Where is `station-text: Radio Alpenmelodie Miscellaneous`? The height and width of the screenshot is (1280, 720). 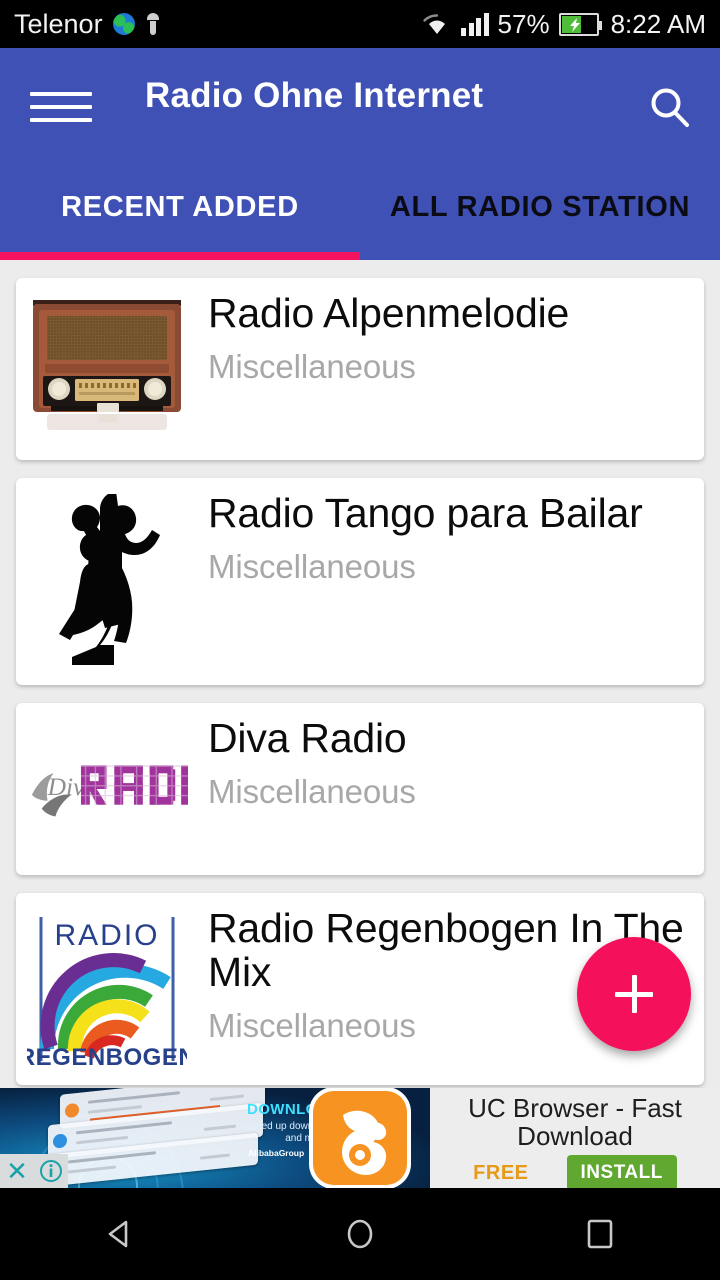
station-text: Radio Alpenmelodie Miscellaneous is located at coordinates (446, 339).